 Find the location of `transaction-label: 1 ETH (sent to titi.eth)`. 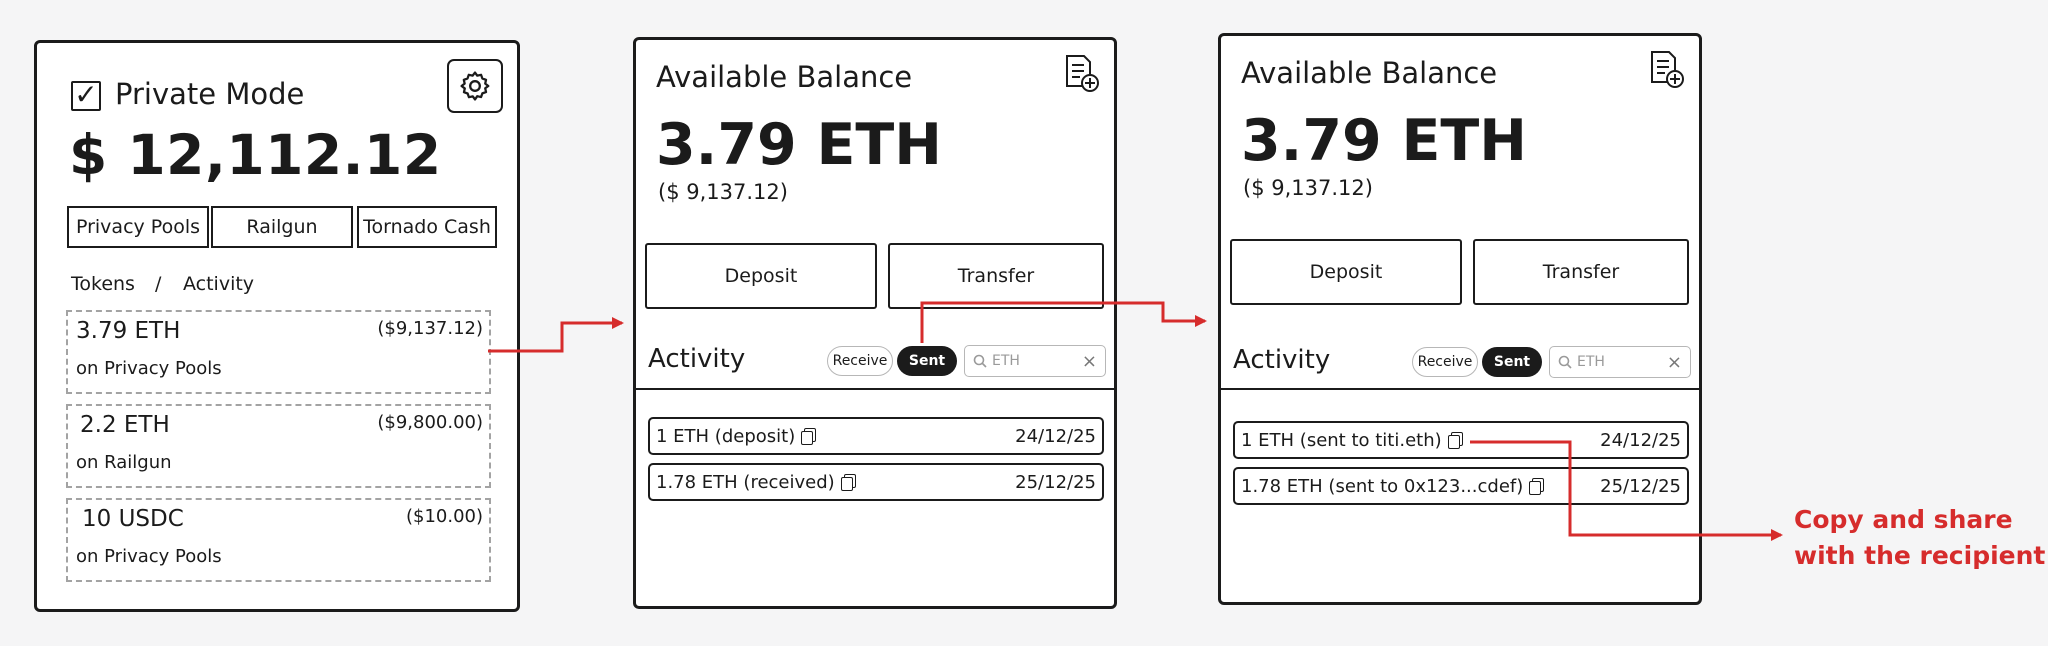

transaction-label: 1 ETH (sent to titi.eth) is located at coordinates (1341, 440).